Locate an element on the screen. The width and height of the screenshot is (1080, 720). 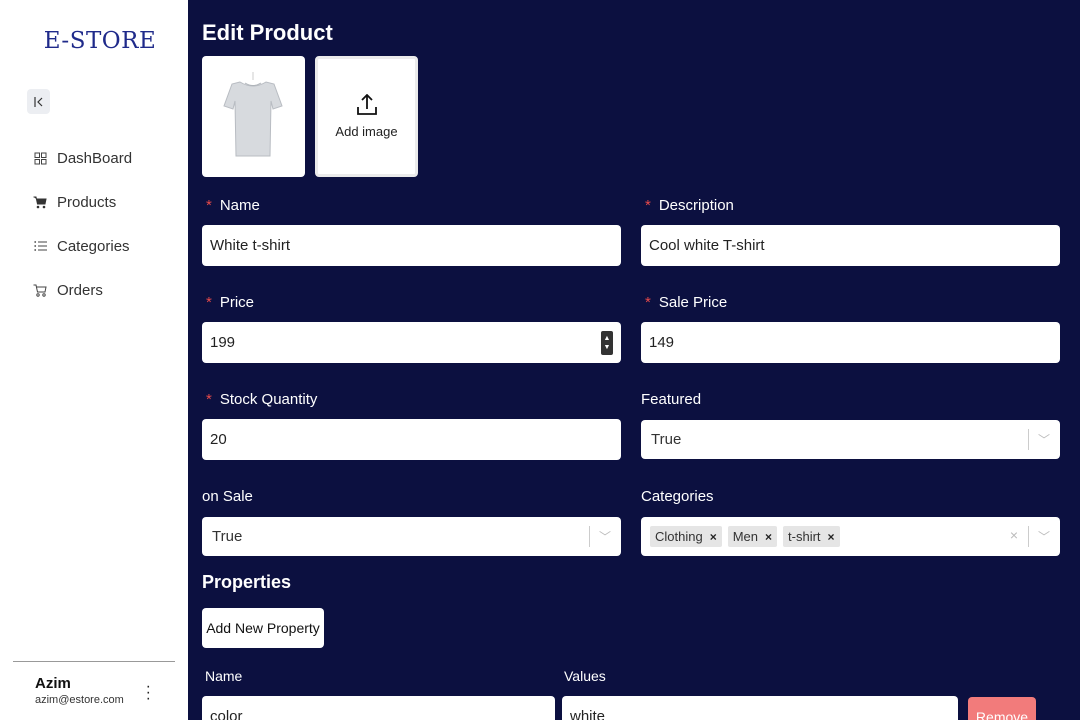
price-label-text: Price is located at coordinates (237, 302).